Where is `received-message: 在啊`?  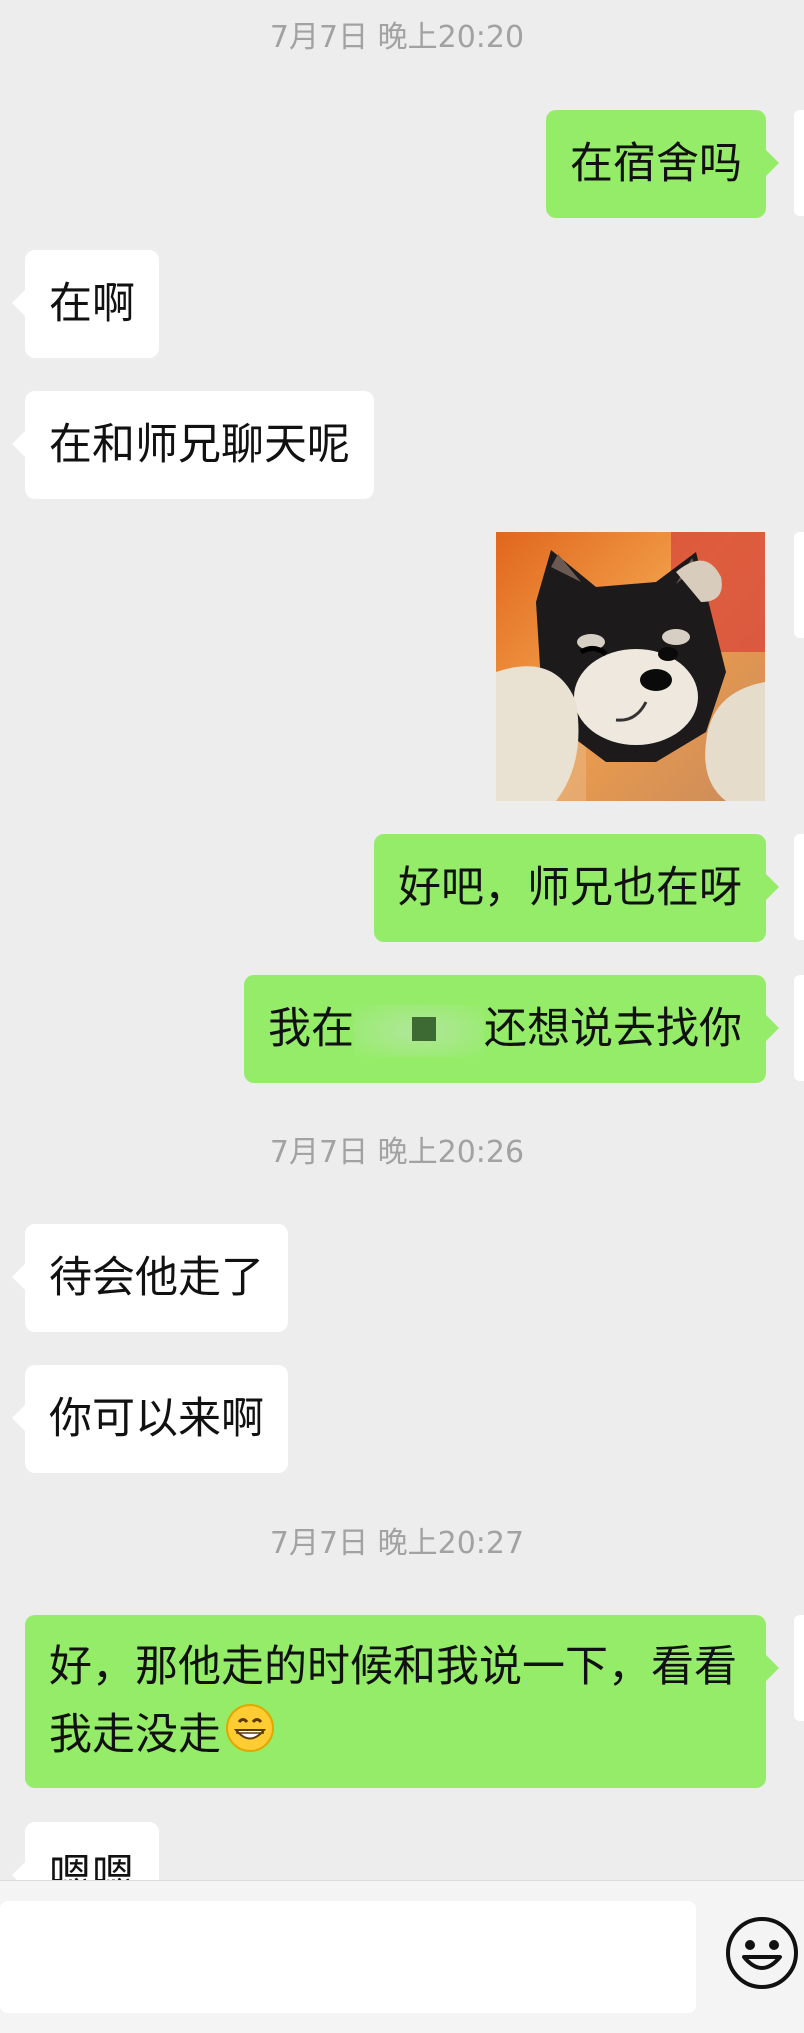 received-message: 在啊 is located at coordinates (85, 304).